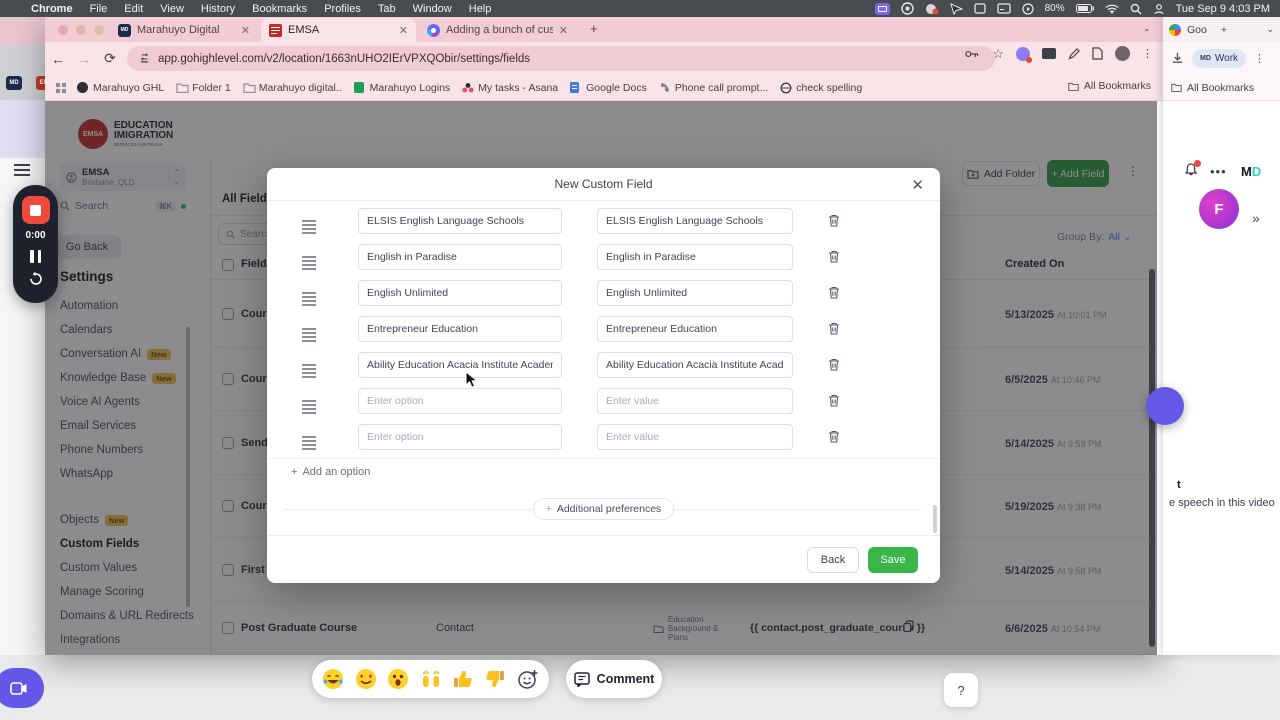 This screenshot has width=1280, height=720. What do you see at coordinates (120, 88) in the screenshot?
I see `bookmark-marahuyo-ghl: Marahuyo GHL` at bounding box center [120, 88].